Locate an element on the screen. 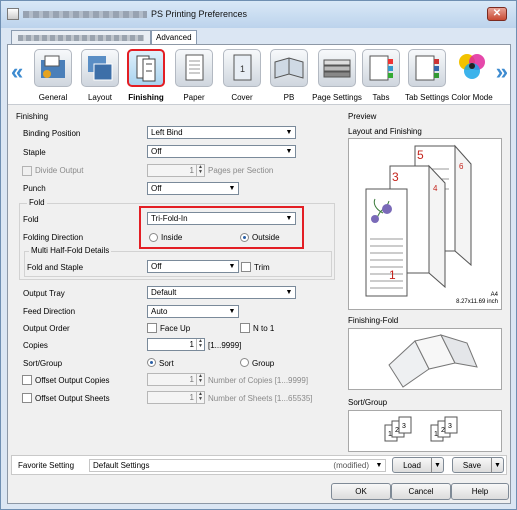 The width and height of the screenshot is (517, 510). page-number-5: 5 is located at coordinates (420, 155).